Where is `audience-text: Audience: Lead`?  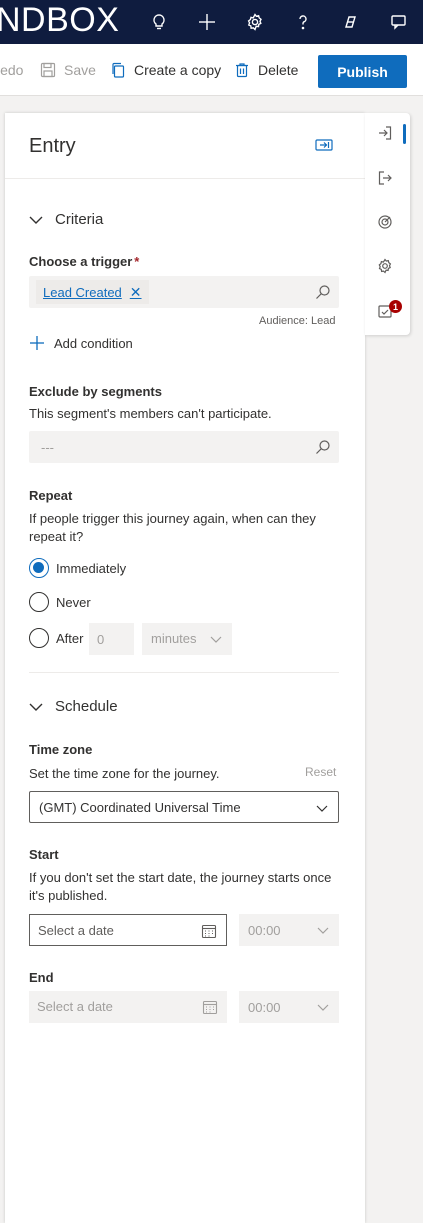
audience-text: Audience: Lead is located at coordinates (297, 321).